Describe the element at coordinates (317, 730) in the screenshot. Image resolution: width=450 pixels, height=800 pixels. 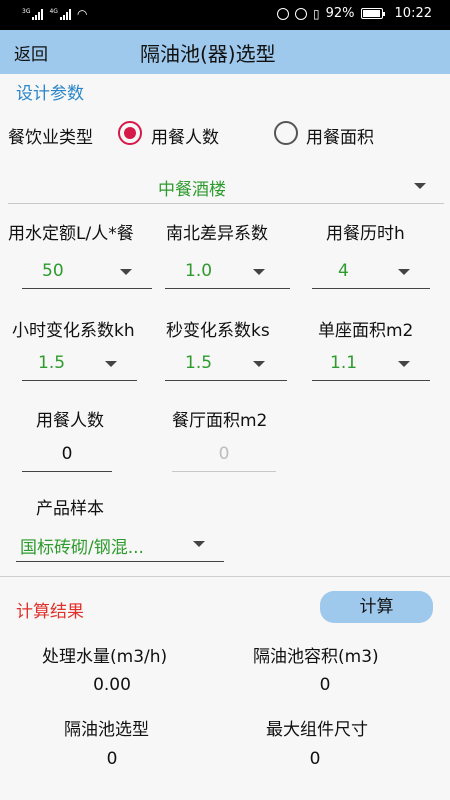
I see `max-size-label: 最大组件尺寸` at that location.